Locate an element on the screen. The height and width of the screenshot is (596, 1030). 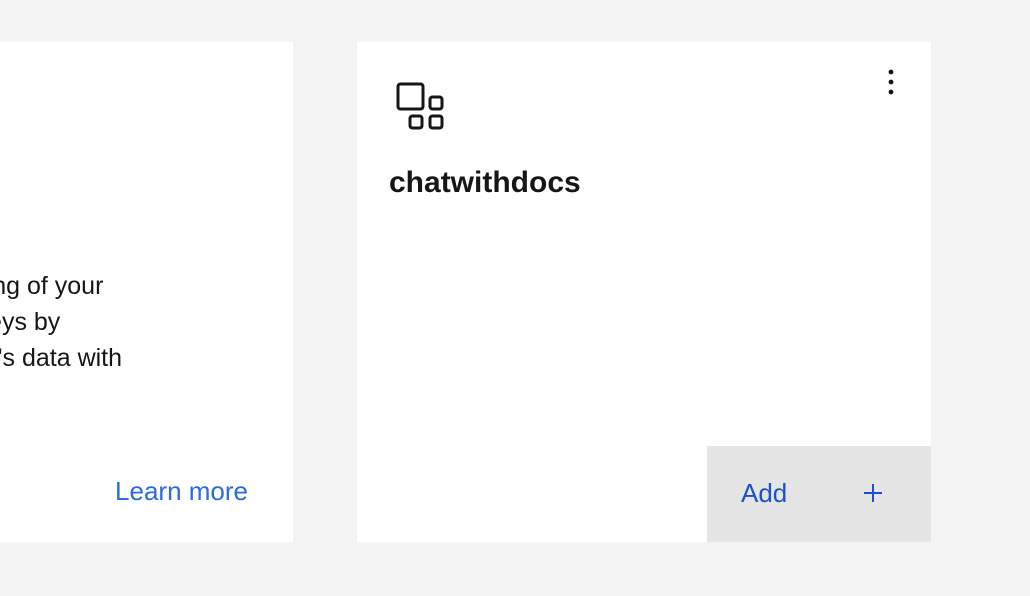
description-line: istant's data with is located at coordinates (61, 358).